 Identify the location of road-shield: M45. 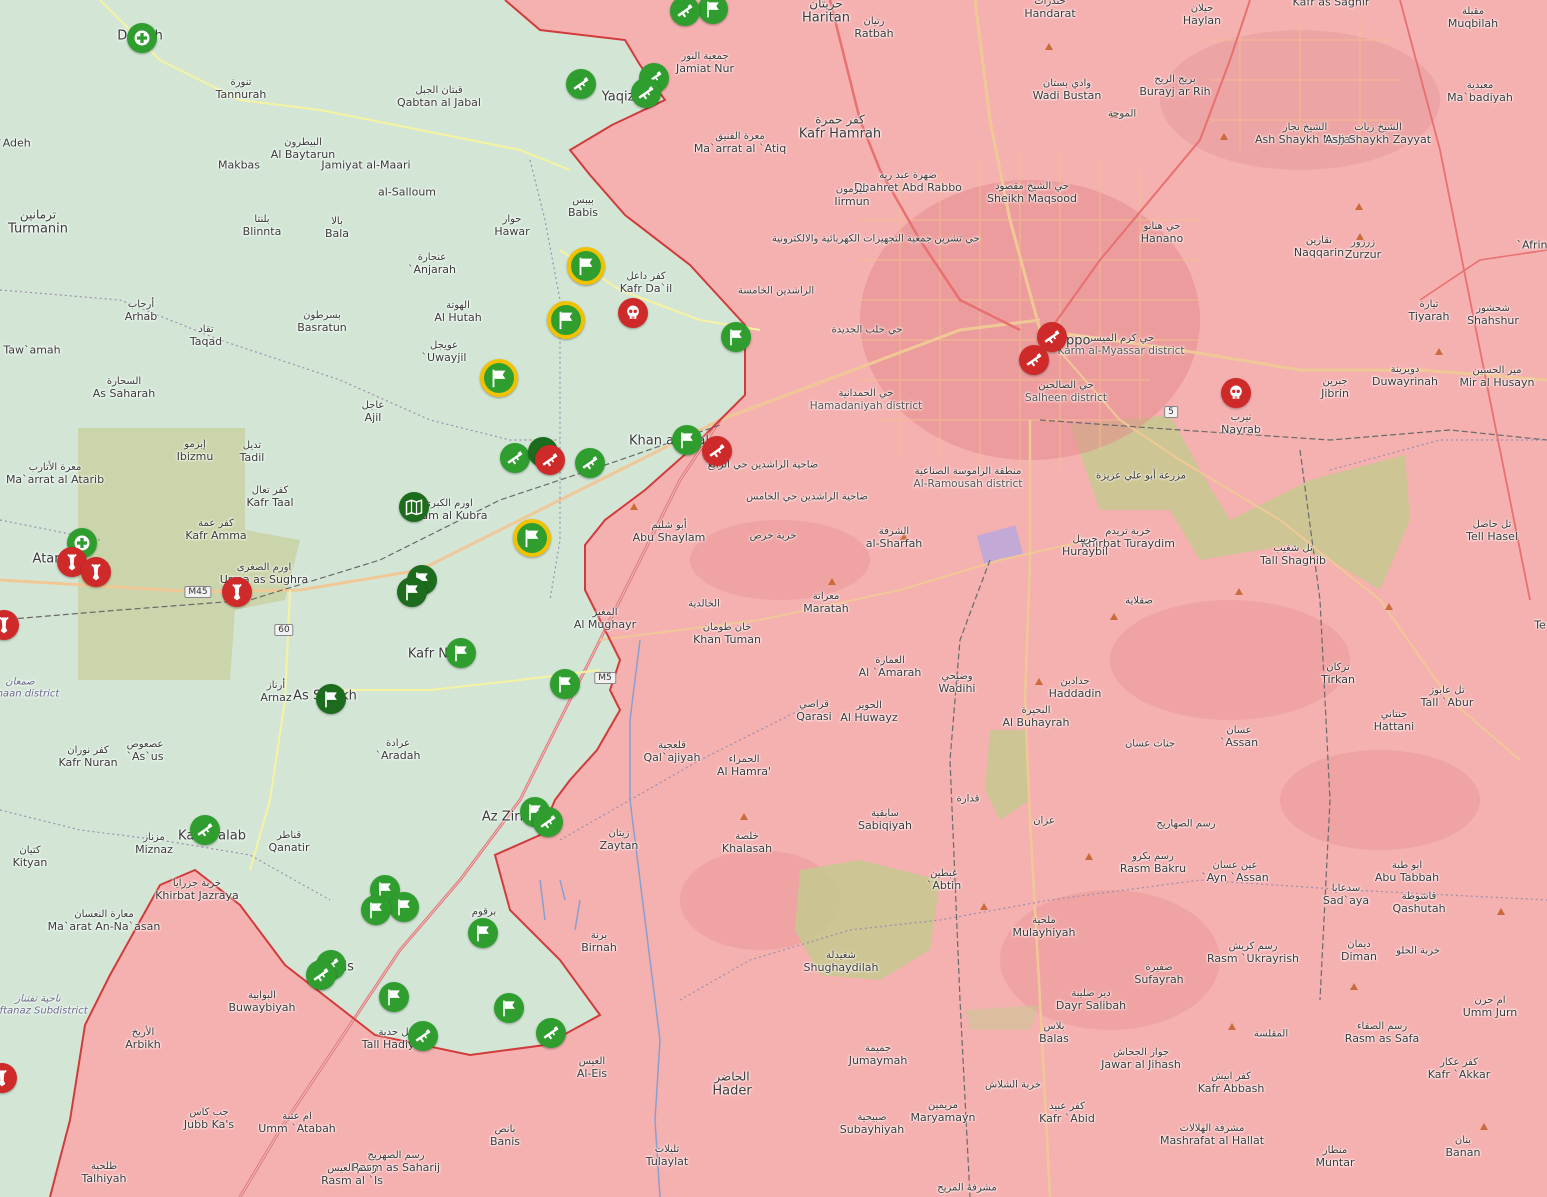
(198, 592).